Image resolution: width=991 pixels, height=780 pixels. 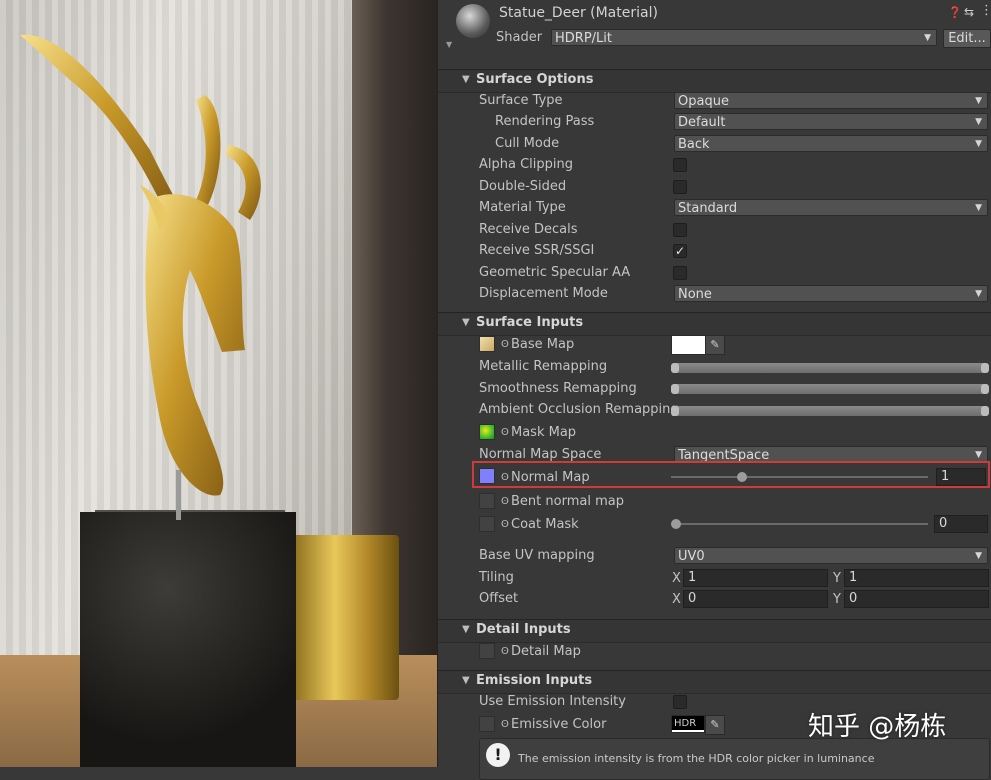 What do you see at coordinates (714, 81) in the screenshot?
I see `surface-options-header: ▼ Surface Options` at bounding box center [714, 81].